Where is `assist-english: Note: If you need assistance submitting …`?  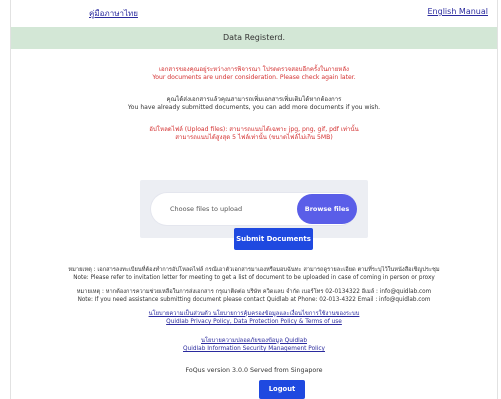
assist-english: Note: If you need assistance submitting … is located at coordinates (254, 300).